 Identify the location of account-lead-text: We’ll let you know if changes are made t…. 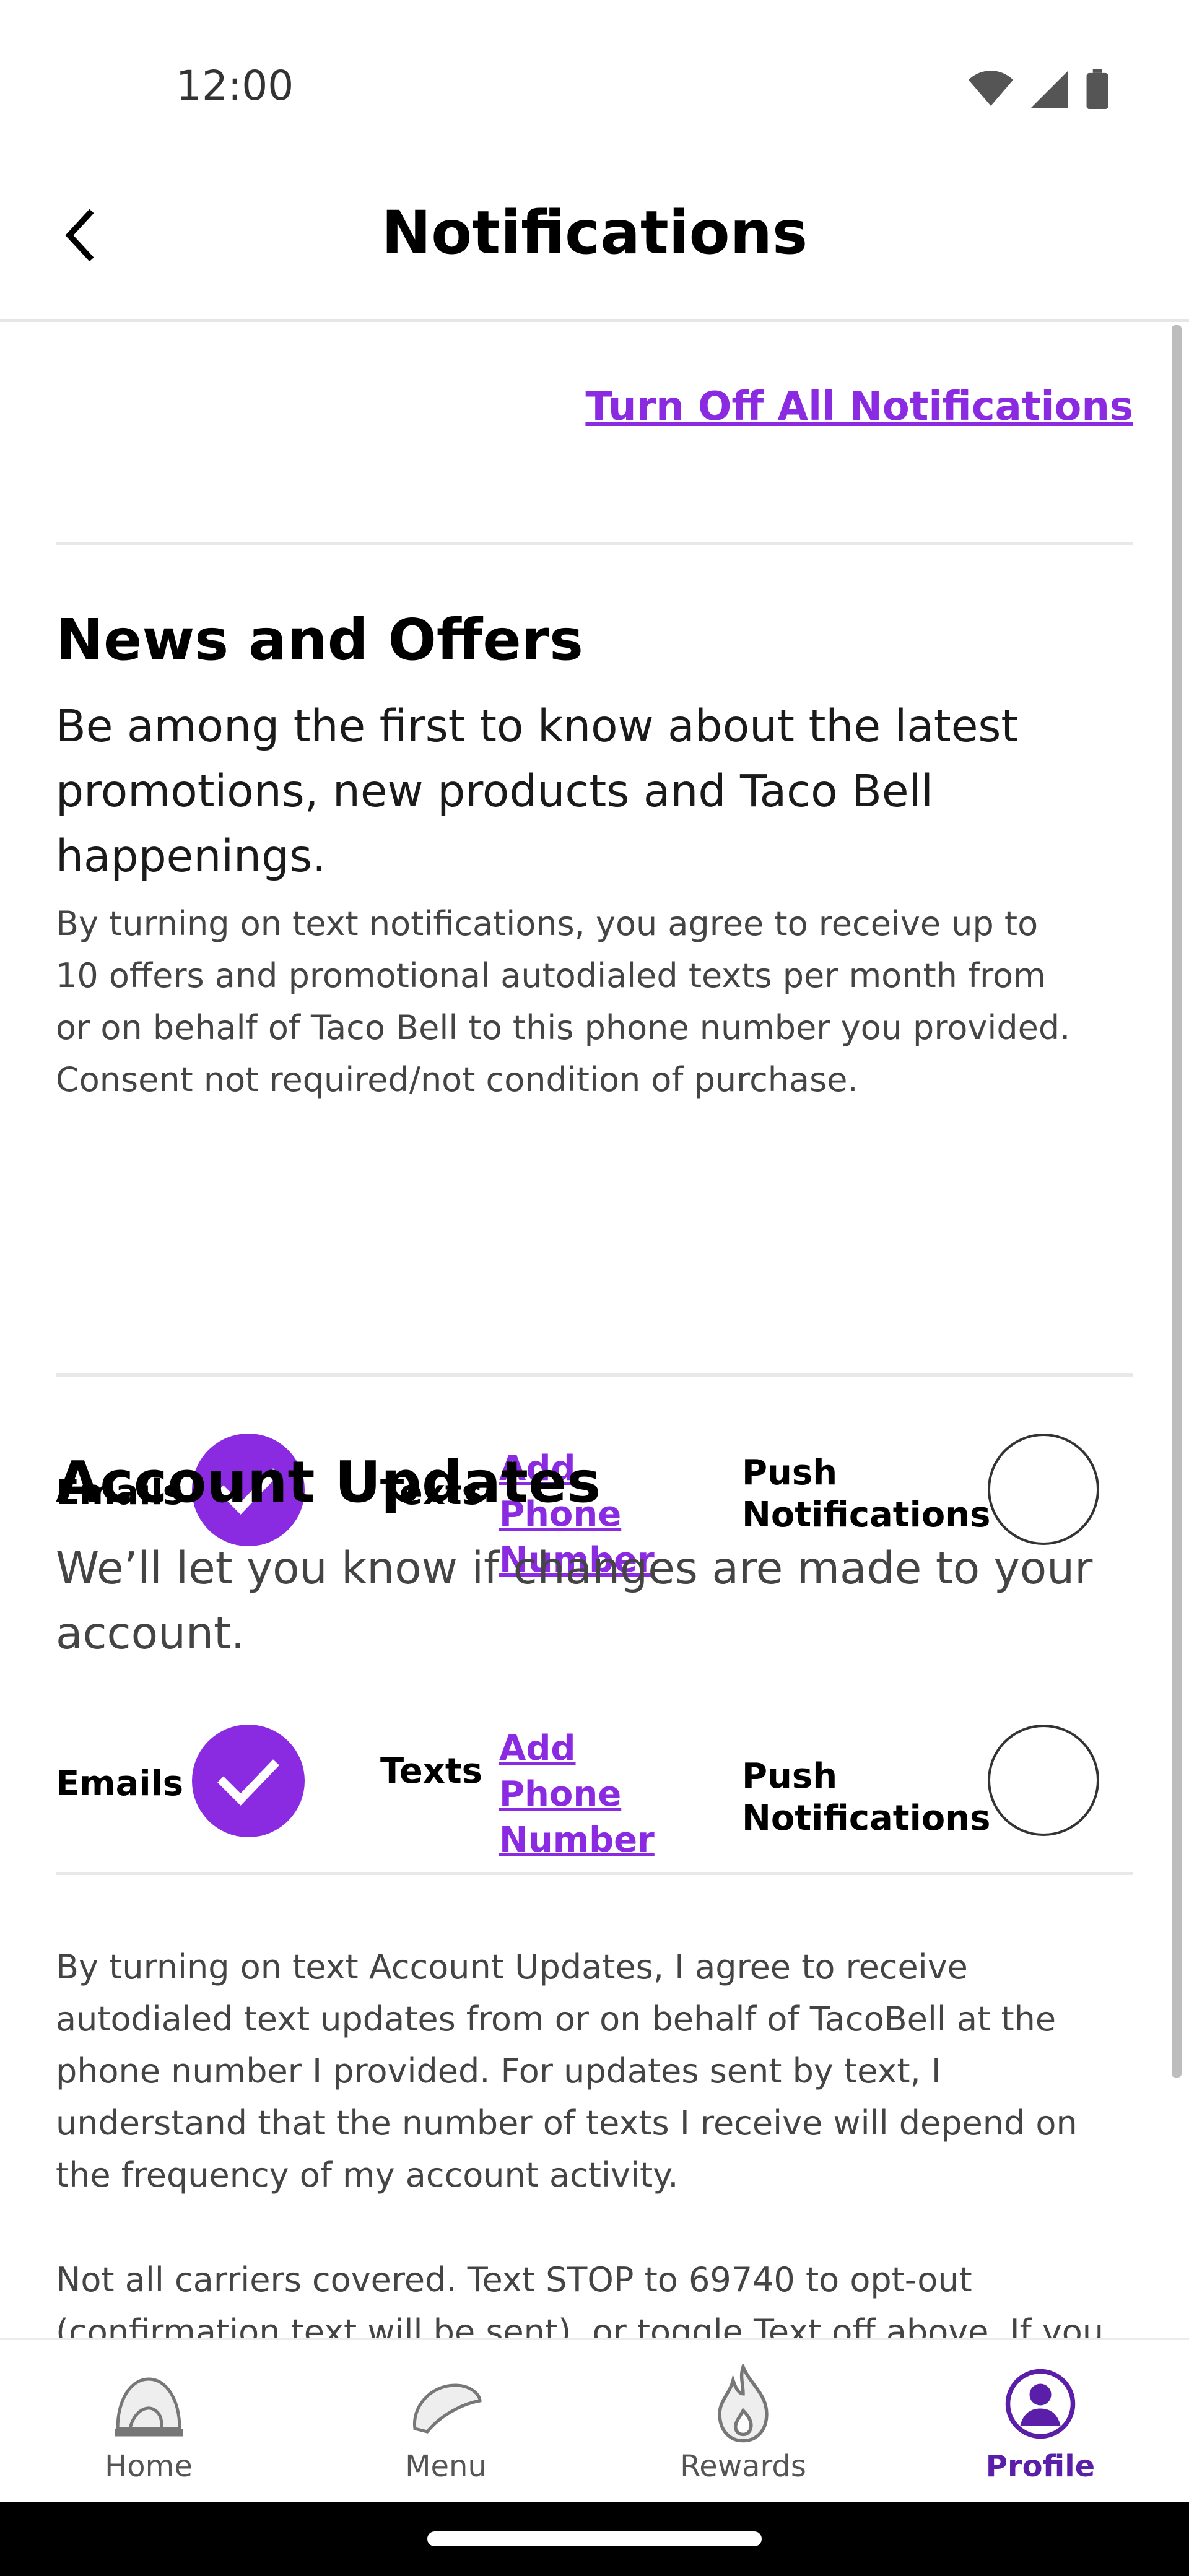
(574, 1601).